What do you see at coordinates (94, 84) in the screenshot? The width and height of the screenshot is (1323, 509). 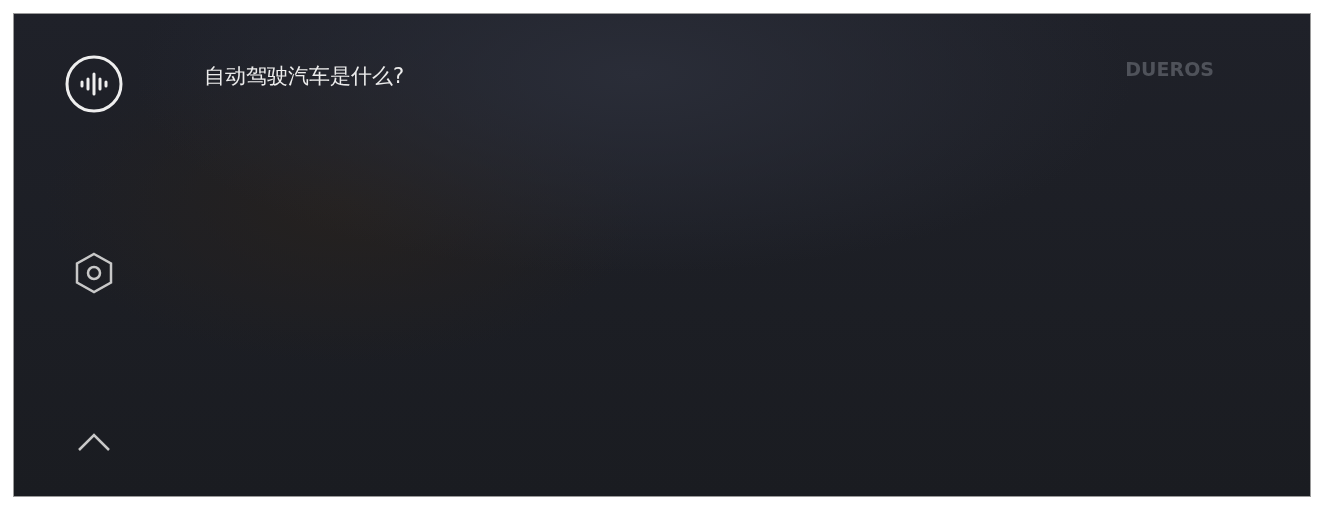 I see `voice-icon` at bounding box center [94, 84].